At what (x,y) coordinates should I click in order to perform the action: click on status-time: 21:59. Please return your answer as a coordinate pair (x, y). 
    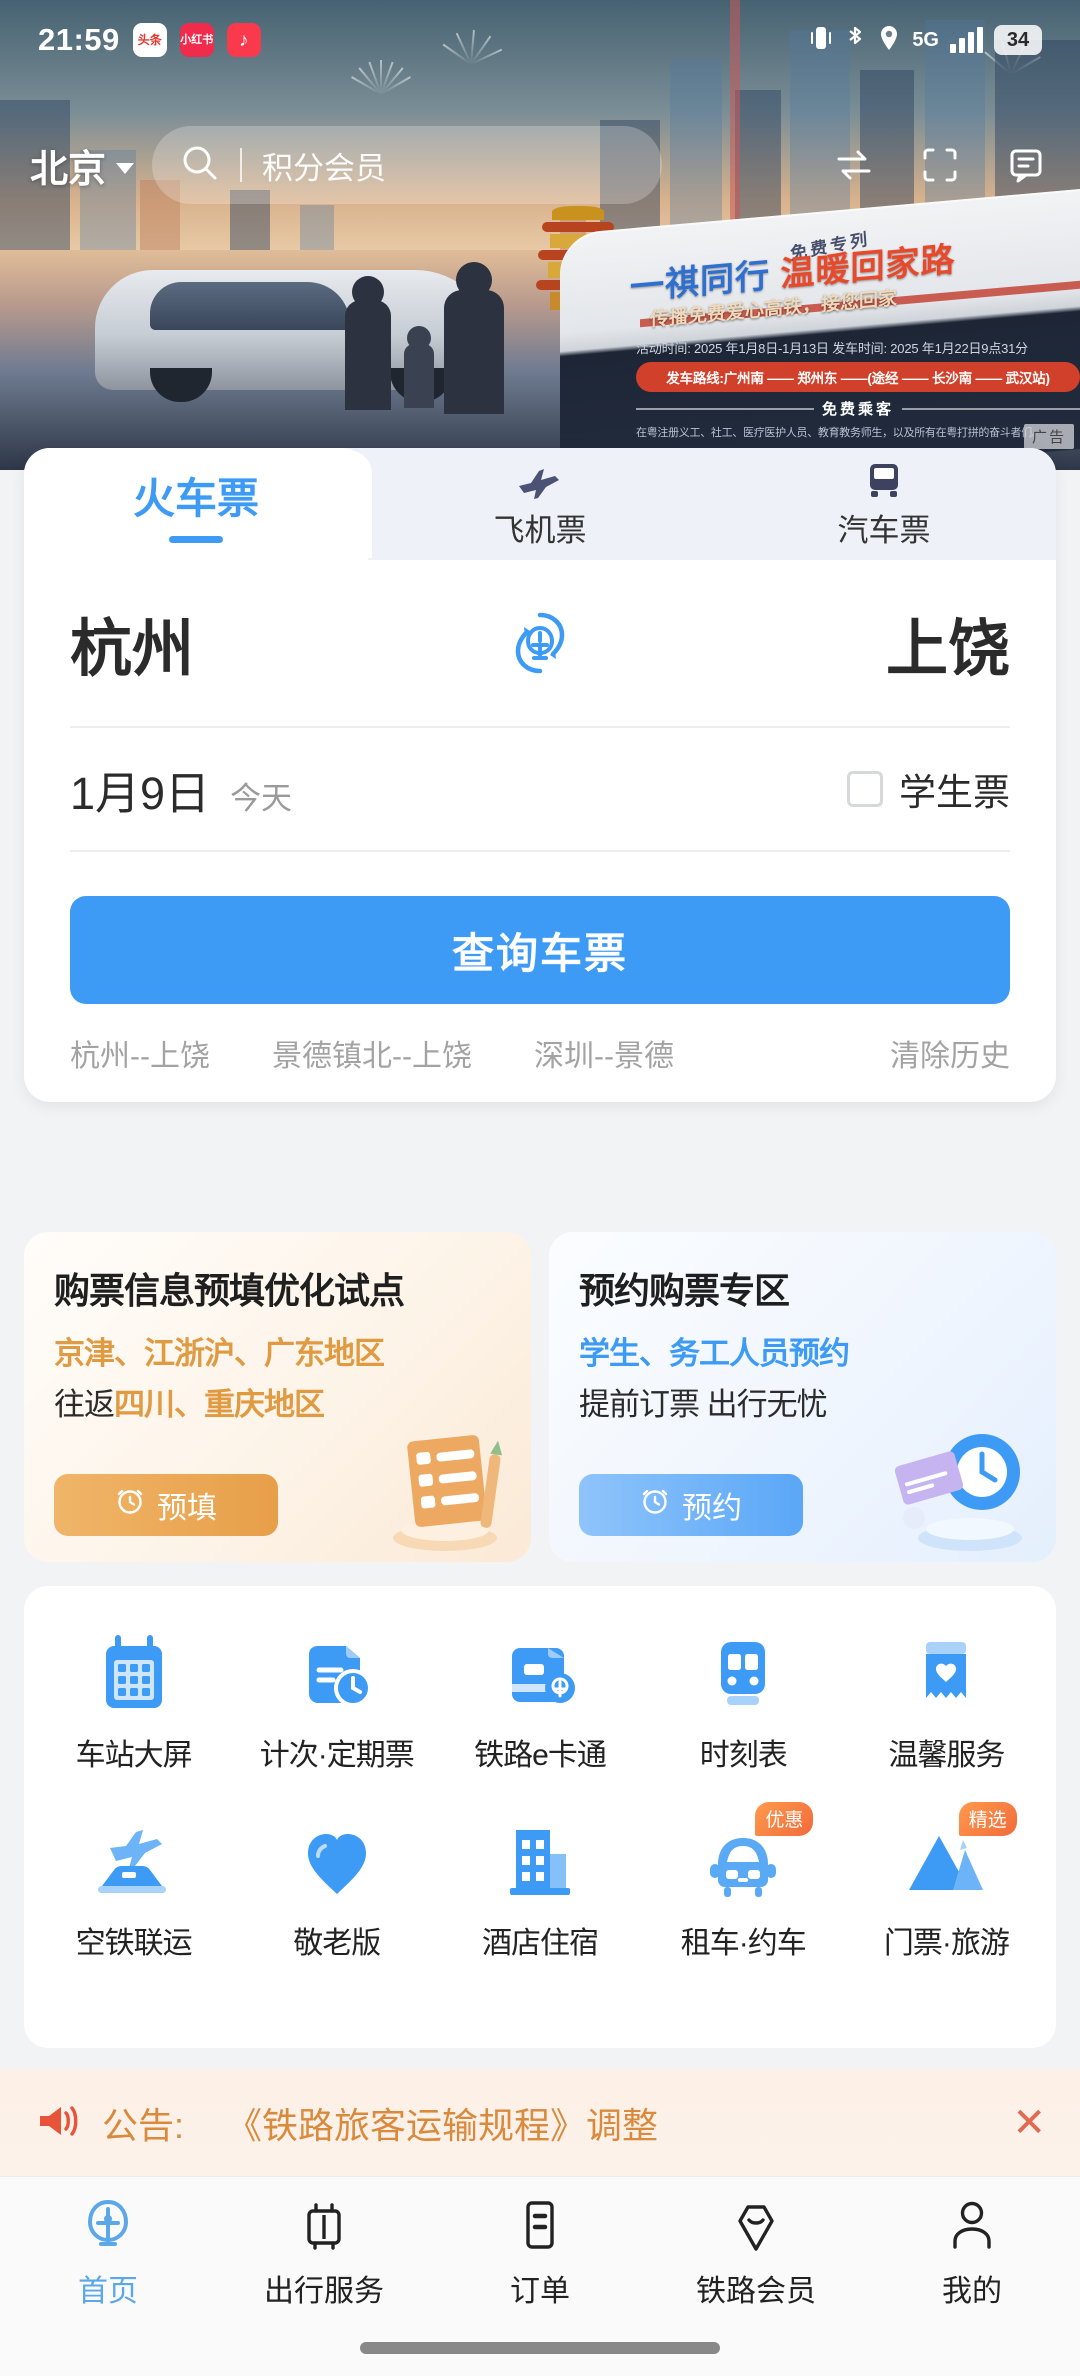
    Looking at the image, I should click on (79, 39).